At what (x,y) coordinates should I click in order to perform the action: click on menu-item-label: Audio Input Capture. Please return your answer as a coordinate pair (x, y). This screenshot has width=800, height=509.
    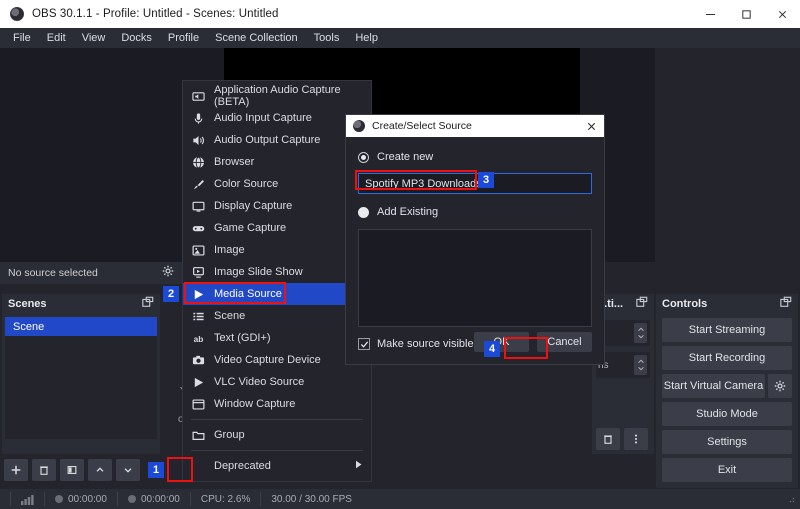
    Looking at the image, I should click on (263, 118).